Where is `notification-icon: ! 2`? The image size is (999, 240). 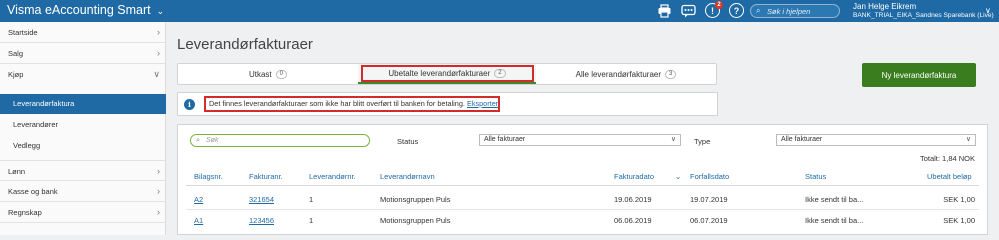
notification-icon: ! 2 is located at coordinates (714, 9).